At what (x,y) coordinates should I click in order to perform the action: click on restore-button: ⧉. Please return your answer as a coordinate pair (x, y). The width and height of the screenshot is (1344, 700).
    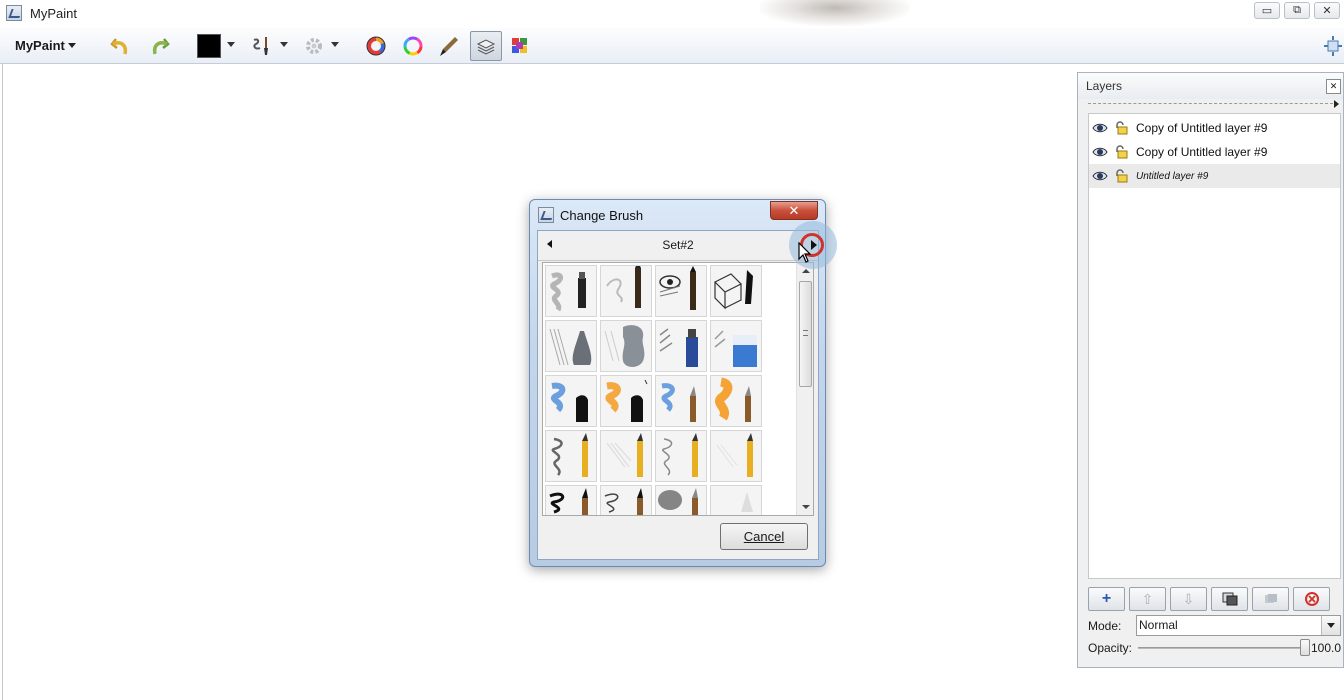
    Looking at the image, I should click on (1297, 10).